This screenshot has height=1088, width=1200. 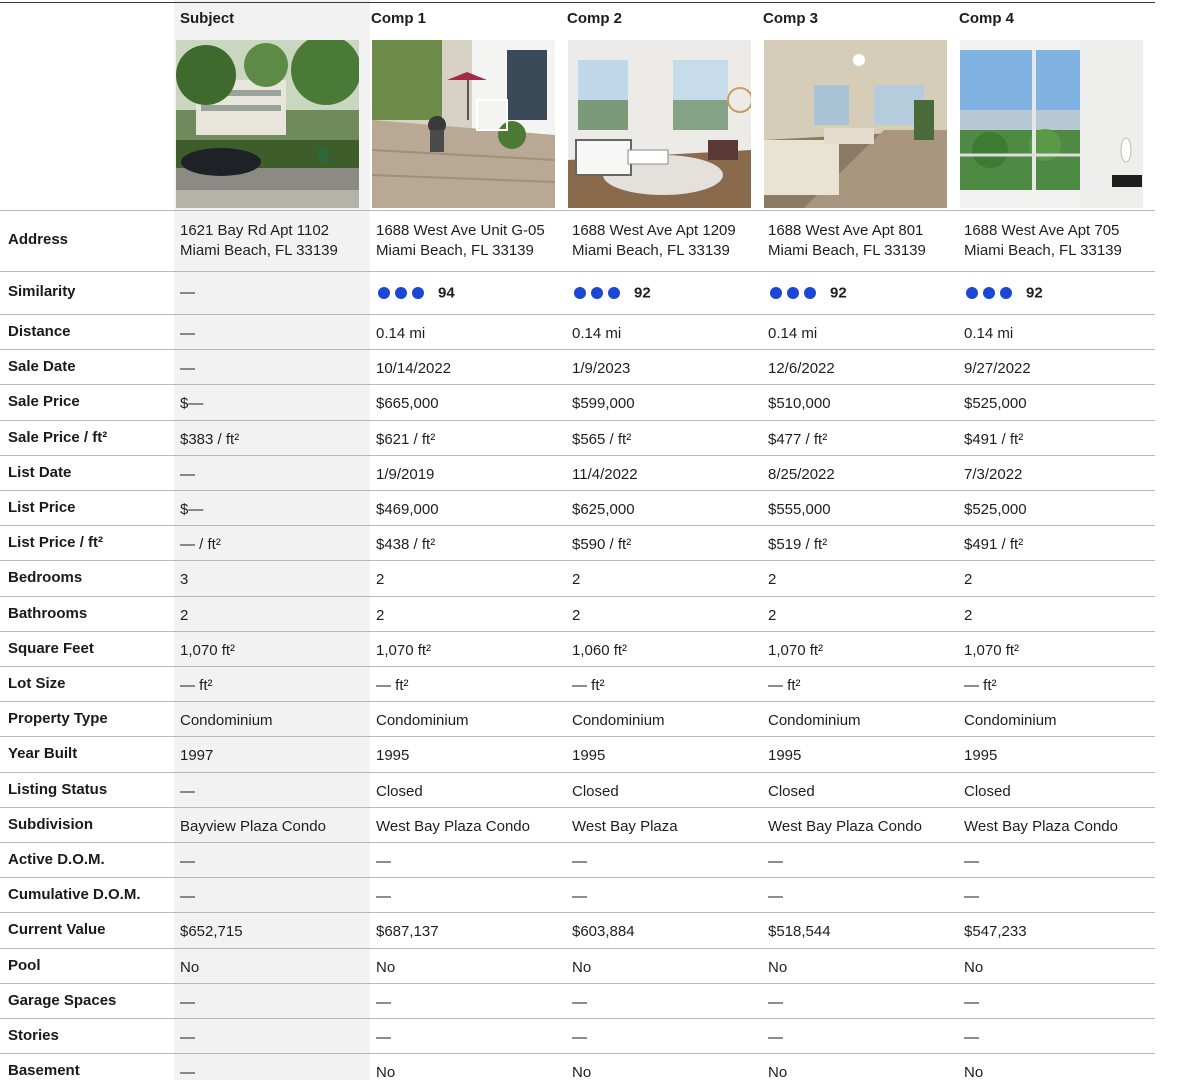 I want to click on comp-2-living-room-photo, so click(x=659, y=124).